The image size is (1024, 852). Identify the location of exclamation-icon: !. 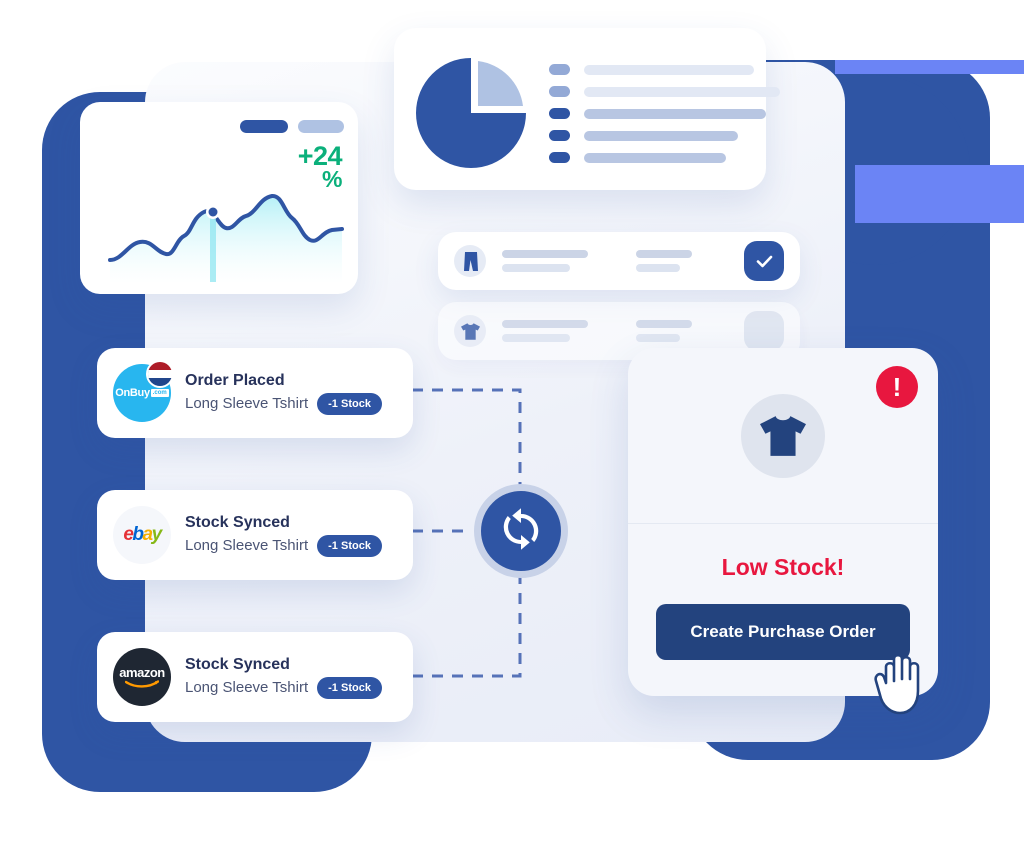
(897, 387).